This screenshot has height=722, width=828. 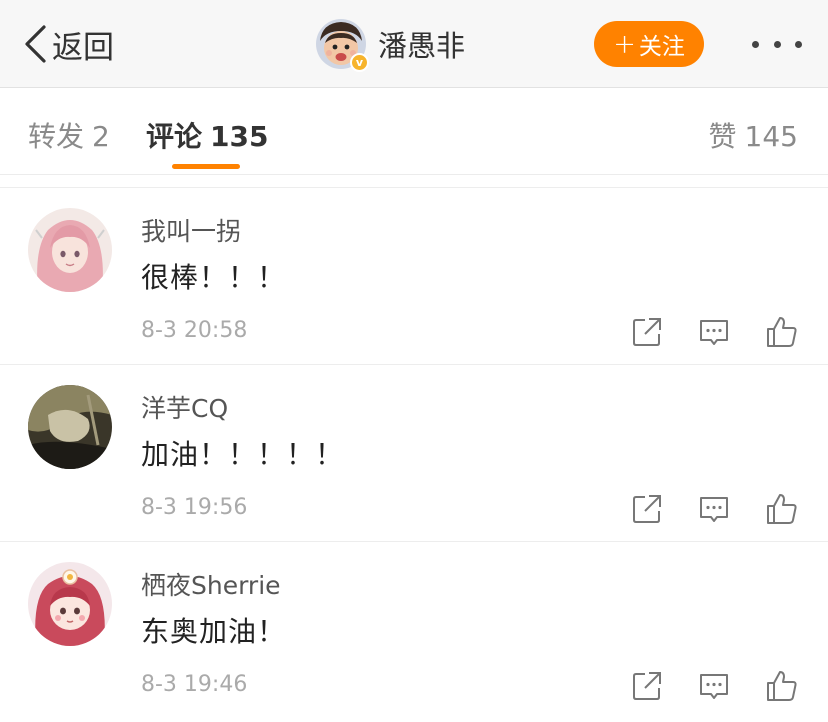 What do you see at coordinates (771, 136) in the screenshot?
I see `tab-like-count: 145` at bounding box center [771, 136].